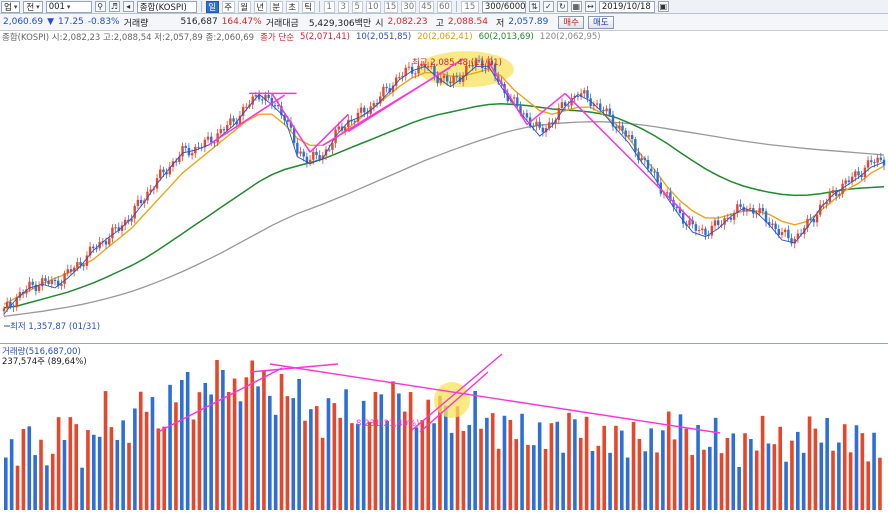 The height and width of the screenshot is (513, 888). What do you see at coordinates (629, 157) in the screenshot?
I see `trendline` at bounding box center [629, 157].